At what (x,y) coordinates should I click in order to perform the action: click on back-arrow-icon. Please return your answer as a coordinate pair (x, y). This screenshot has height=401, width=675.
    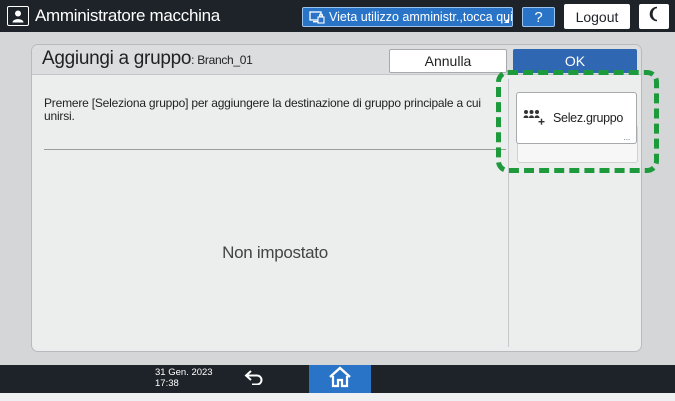
    Looking at the image, I should click on (254, 379).